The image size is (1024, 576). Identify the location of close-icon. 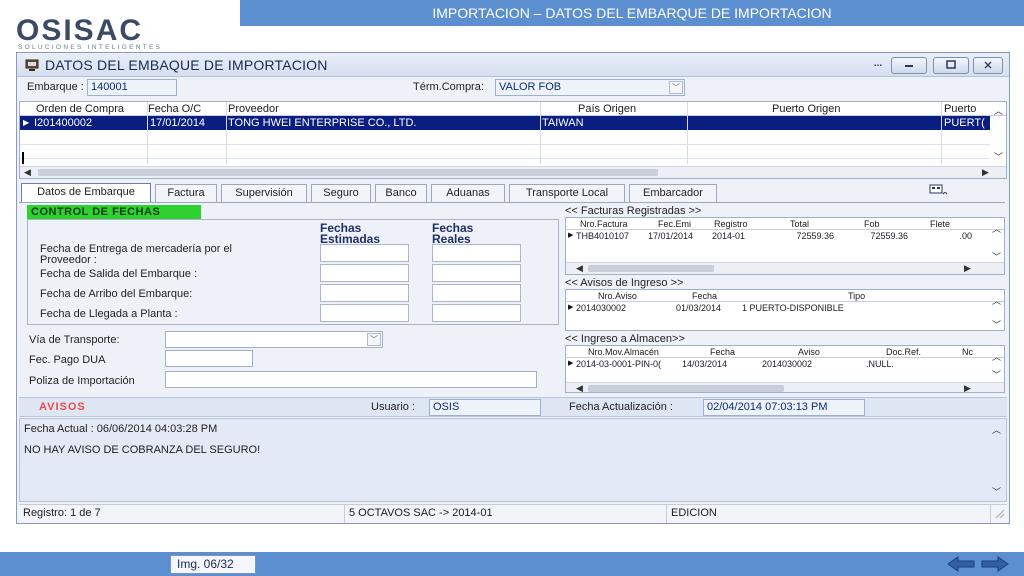
(988, 65).